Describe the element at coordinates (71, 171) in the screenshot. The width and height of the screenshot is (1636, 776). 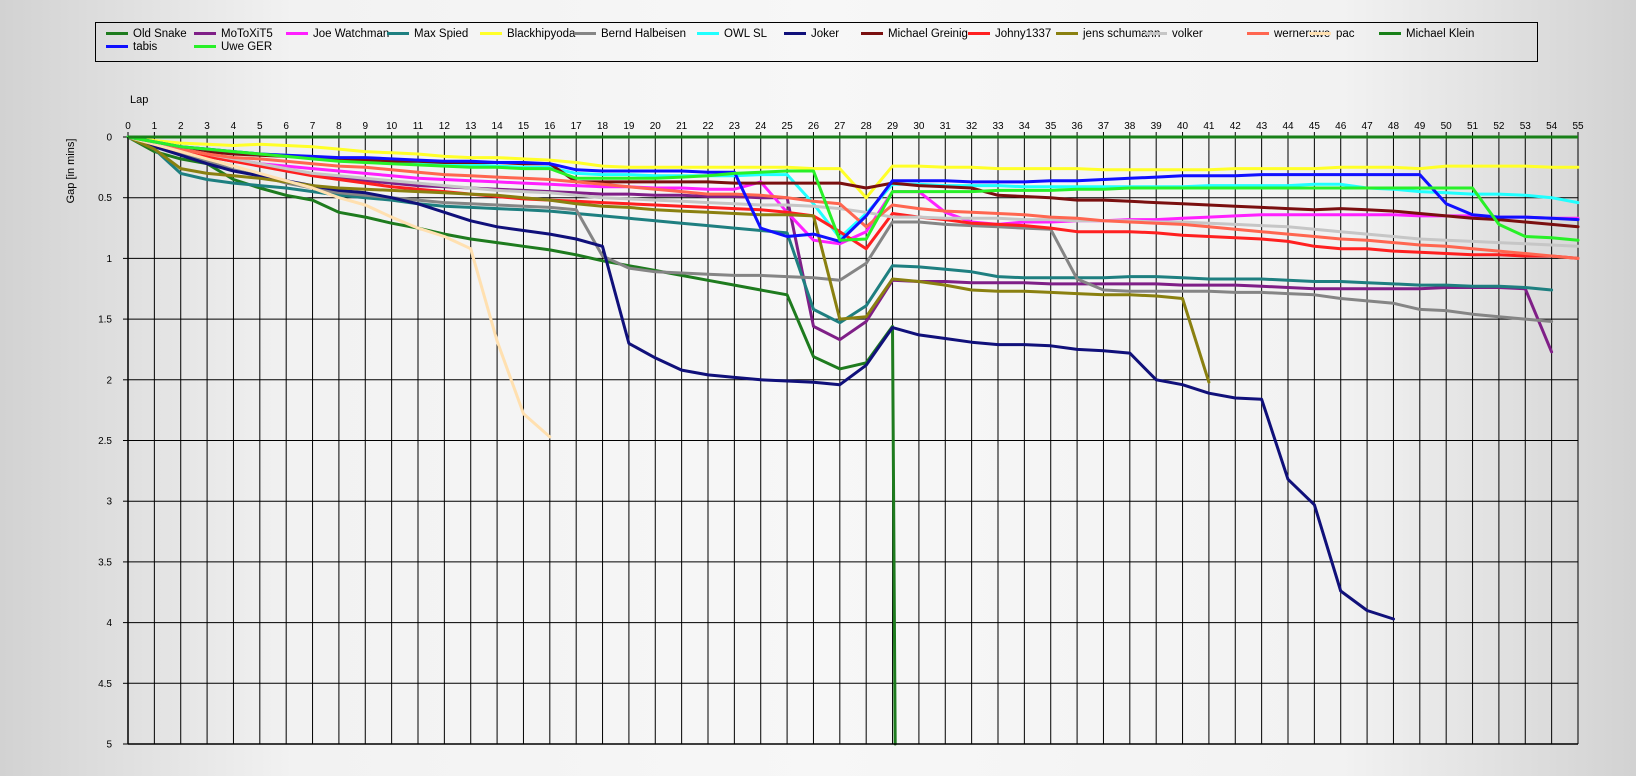
I see `y-axis-label: Gap [in mins]` at that location.